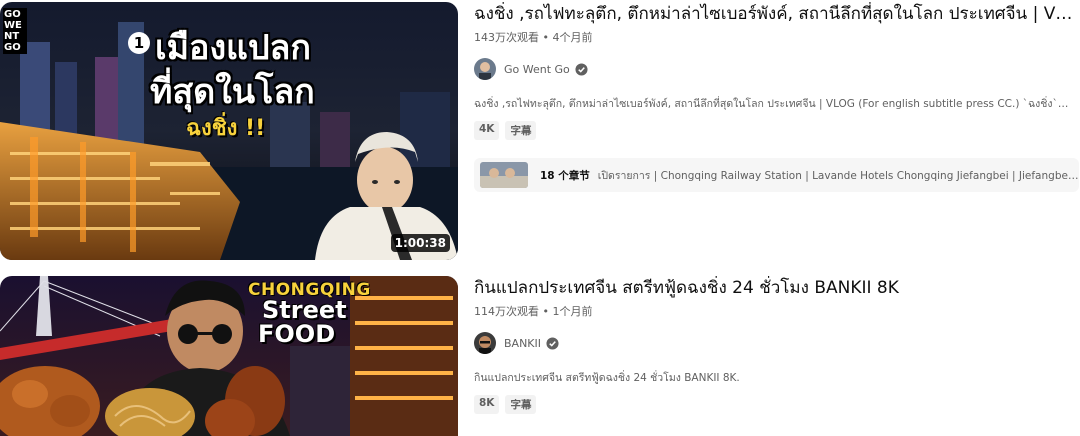 The width and height of the screenshot is (1080, 436). I want to click on thumbnail-headline-3: ฉงชิ่ง !!, so click(226, 128).